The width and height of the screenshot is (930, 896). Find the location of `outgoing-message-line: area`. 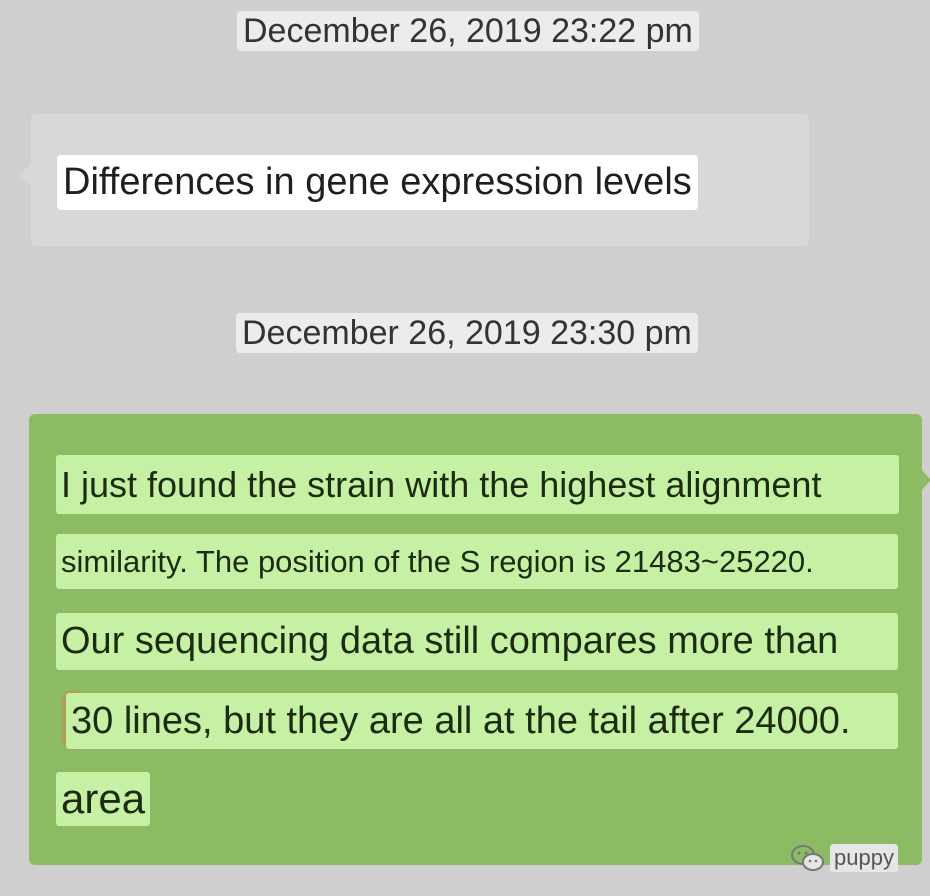

outgoing-message-line: area is located at coordinates (103, 799).